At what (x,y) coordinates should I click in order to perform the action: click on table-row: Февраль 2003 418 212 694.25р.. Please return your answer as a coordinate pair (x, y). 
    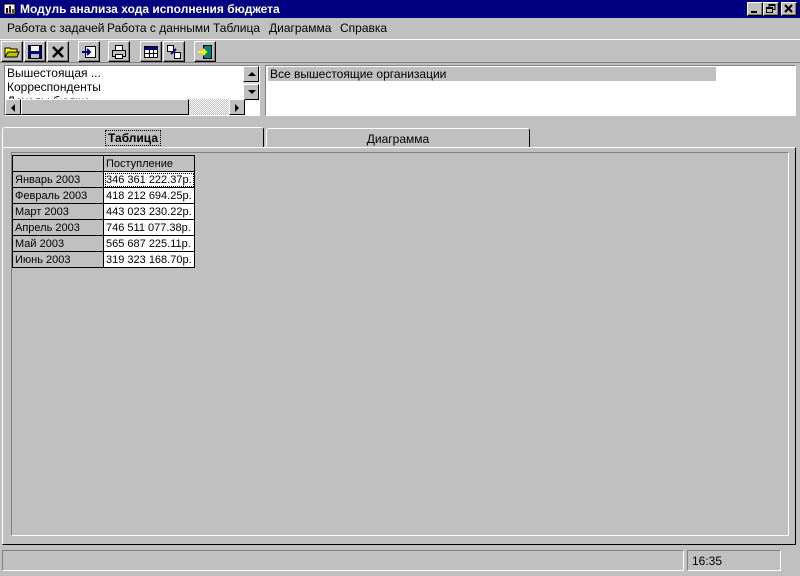
    Looking at the image, I should click on (103, 195).